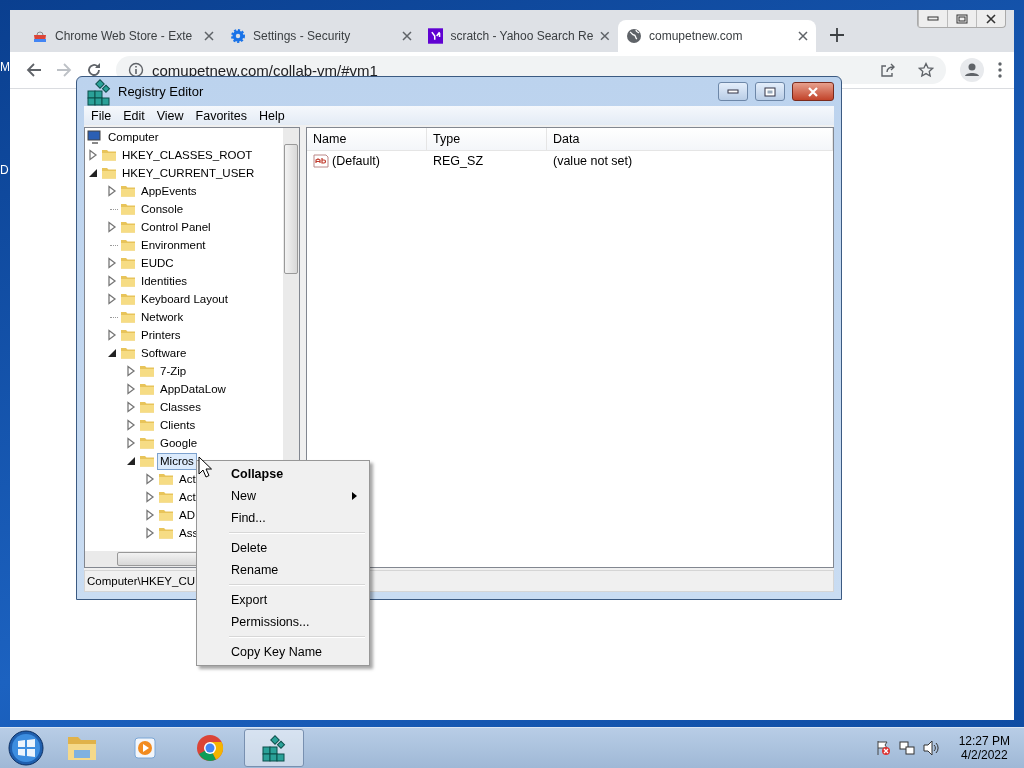 This screenshot has height=768, width=1024. I want to click on tree-item: AD, so click(187, 515).